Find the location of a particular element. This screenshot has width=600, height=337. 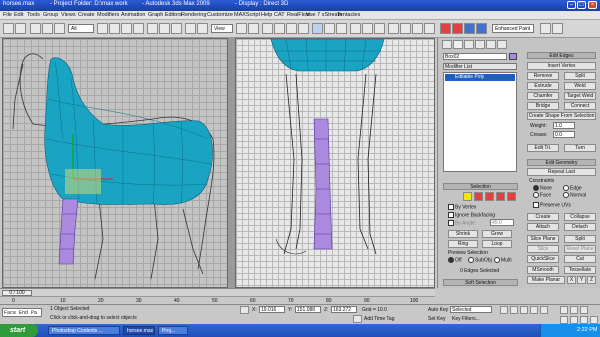

menu-graph-editors: Graph Editors is located at coordinates (165, 15).